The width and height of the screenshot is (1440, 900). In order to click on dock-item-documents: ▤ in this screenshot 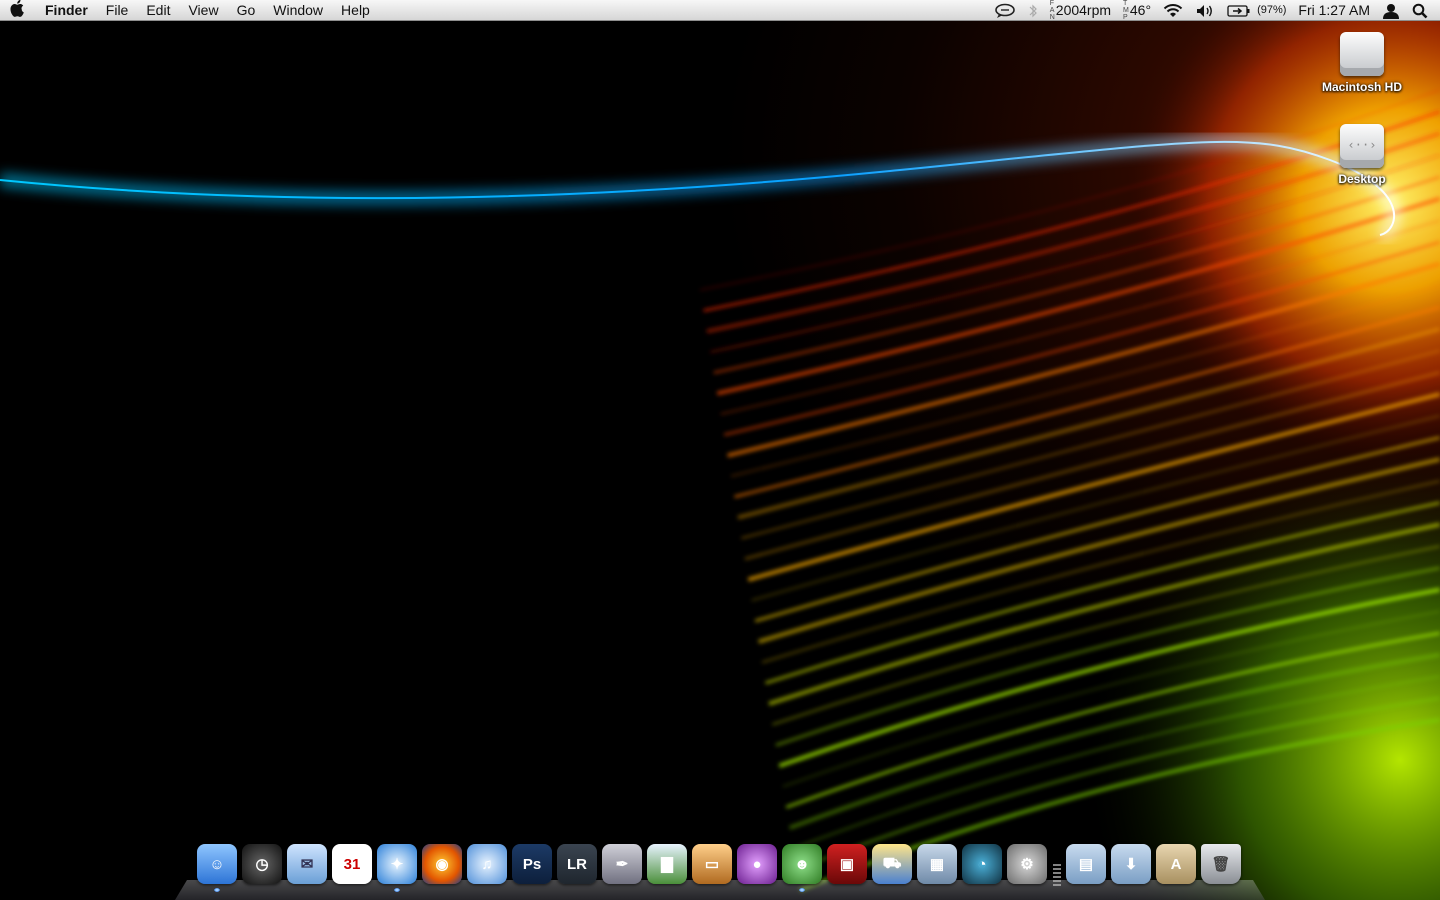, I will do `click(1086, 864)`.